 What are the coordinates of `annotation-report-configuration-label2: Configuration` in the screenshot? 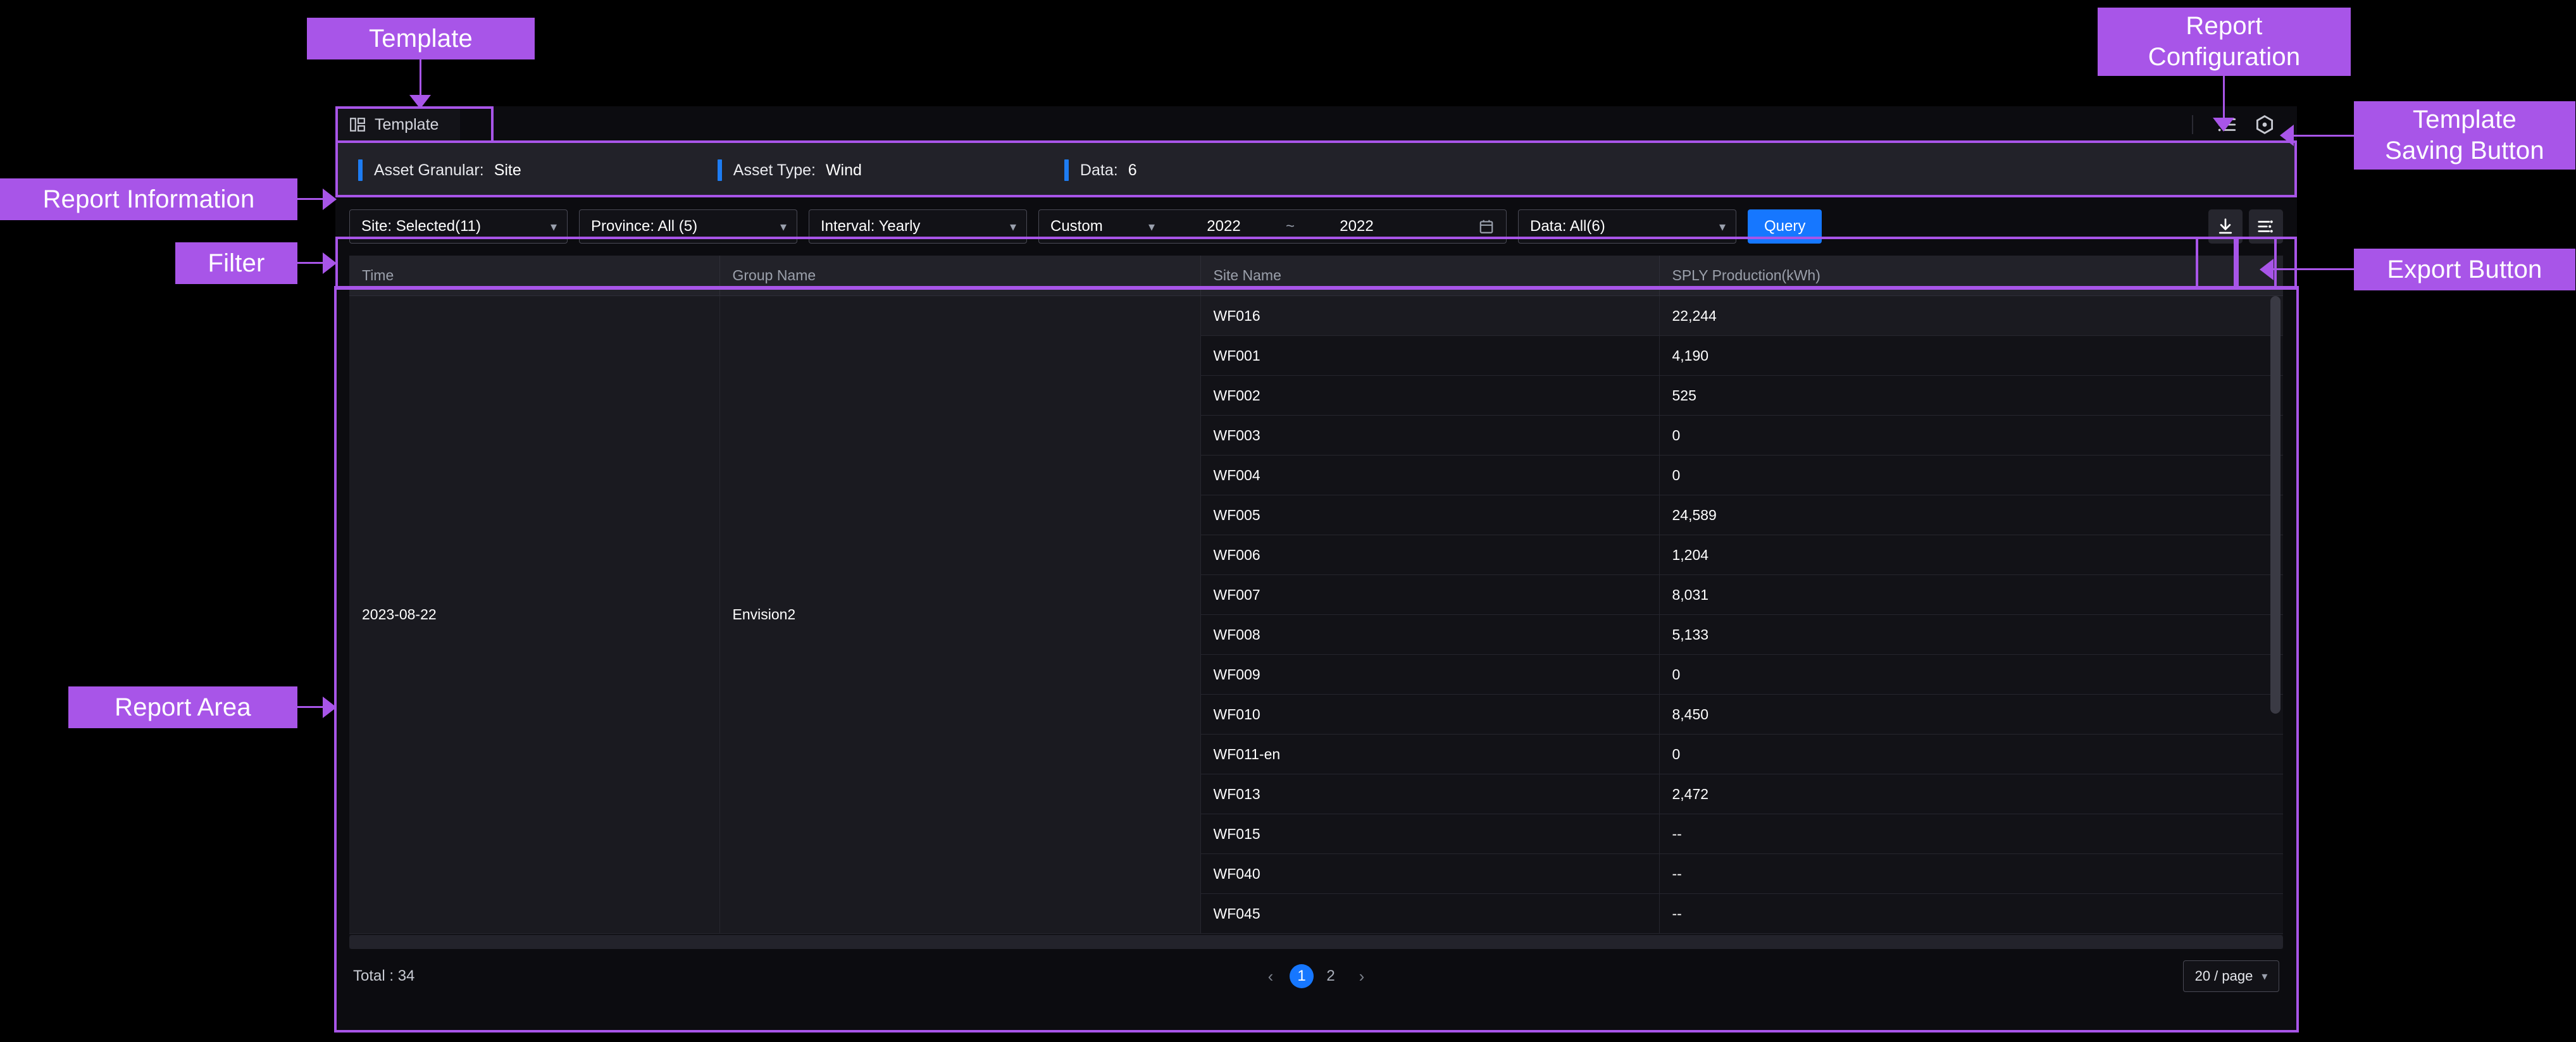 It's located at (2224, 57).